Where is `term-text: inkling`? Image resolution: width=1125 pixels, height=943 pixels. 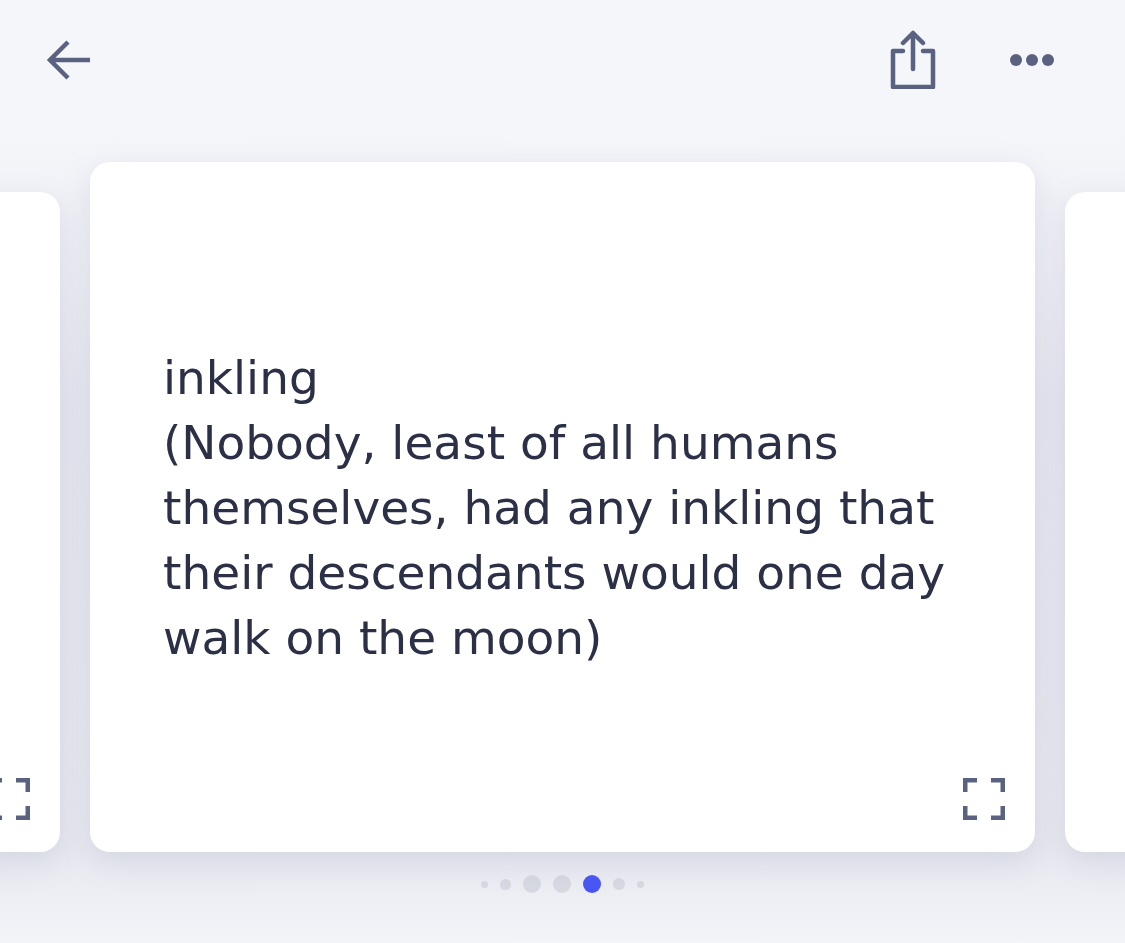
term-text: inkling is located at coordinates (241, 377).